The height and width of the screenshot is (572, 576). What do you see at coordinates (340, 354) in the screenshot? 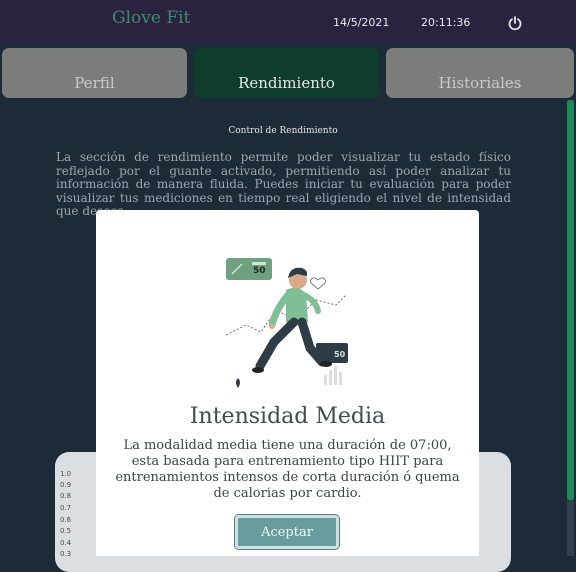
I see `badge-value-2: 50` at bounding box center [340, 354].